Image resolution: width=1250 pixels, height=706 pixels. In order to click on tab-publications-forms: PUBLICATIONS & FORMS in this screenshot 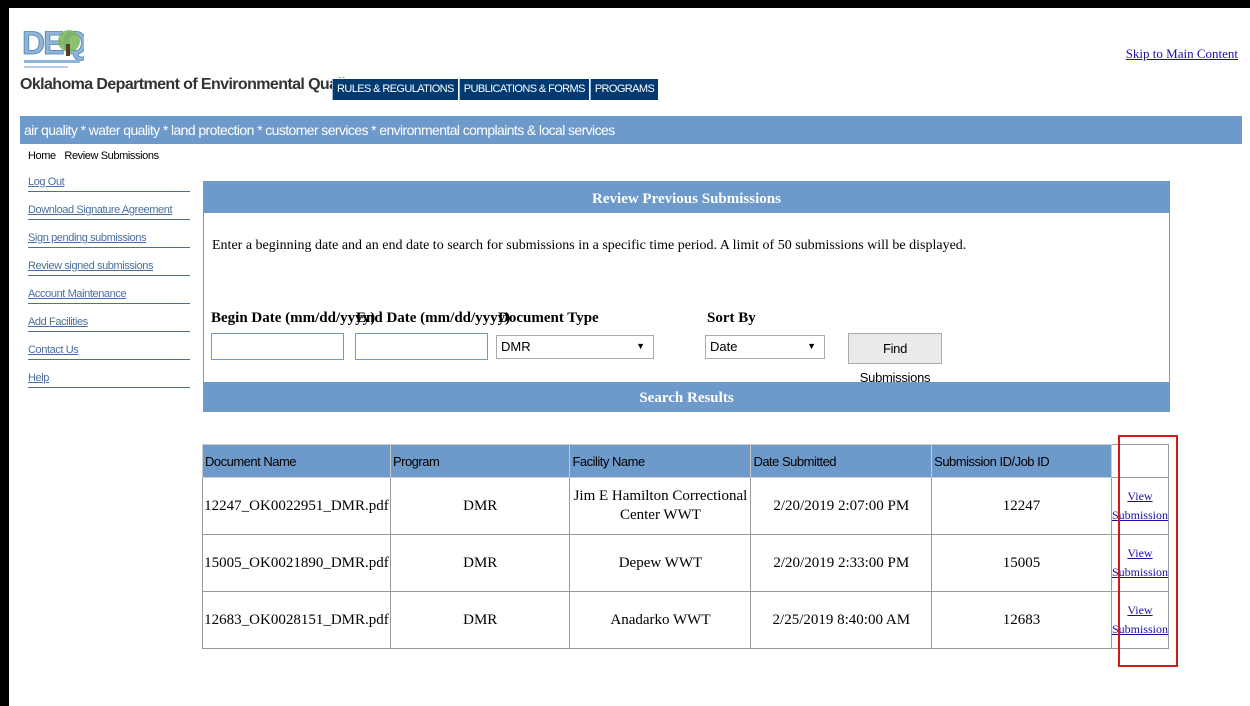, I will do `click(524, 89)`.